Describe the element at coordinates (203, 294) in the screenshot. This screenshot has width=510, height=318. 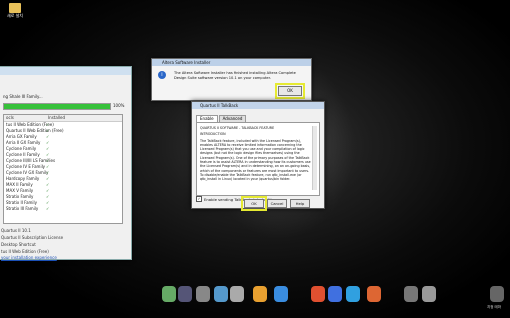
I see `chrome-icon` at that location.